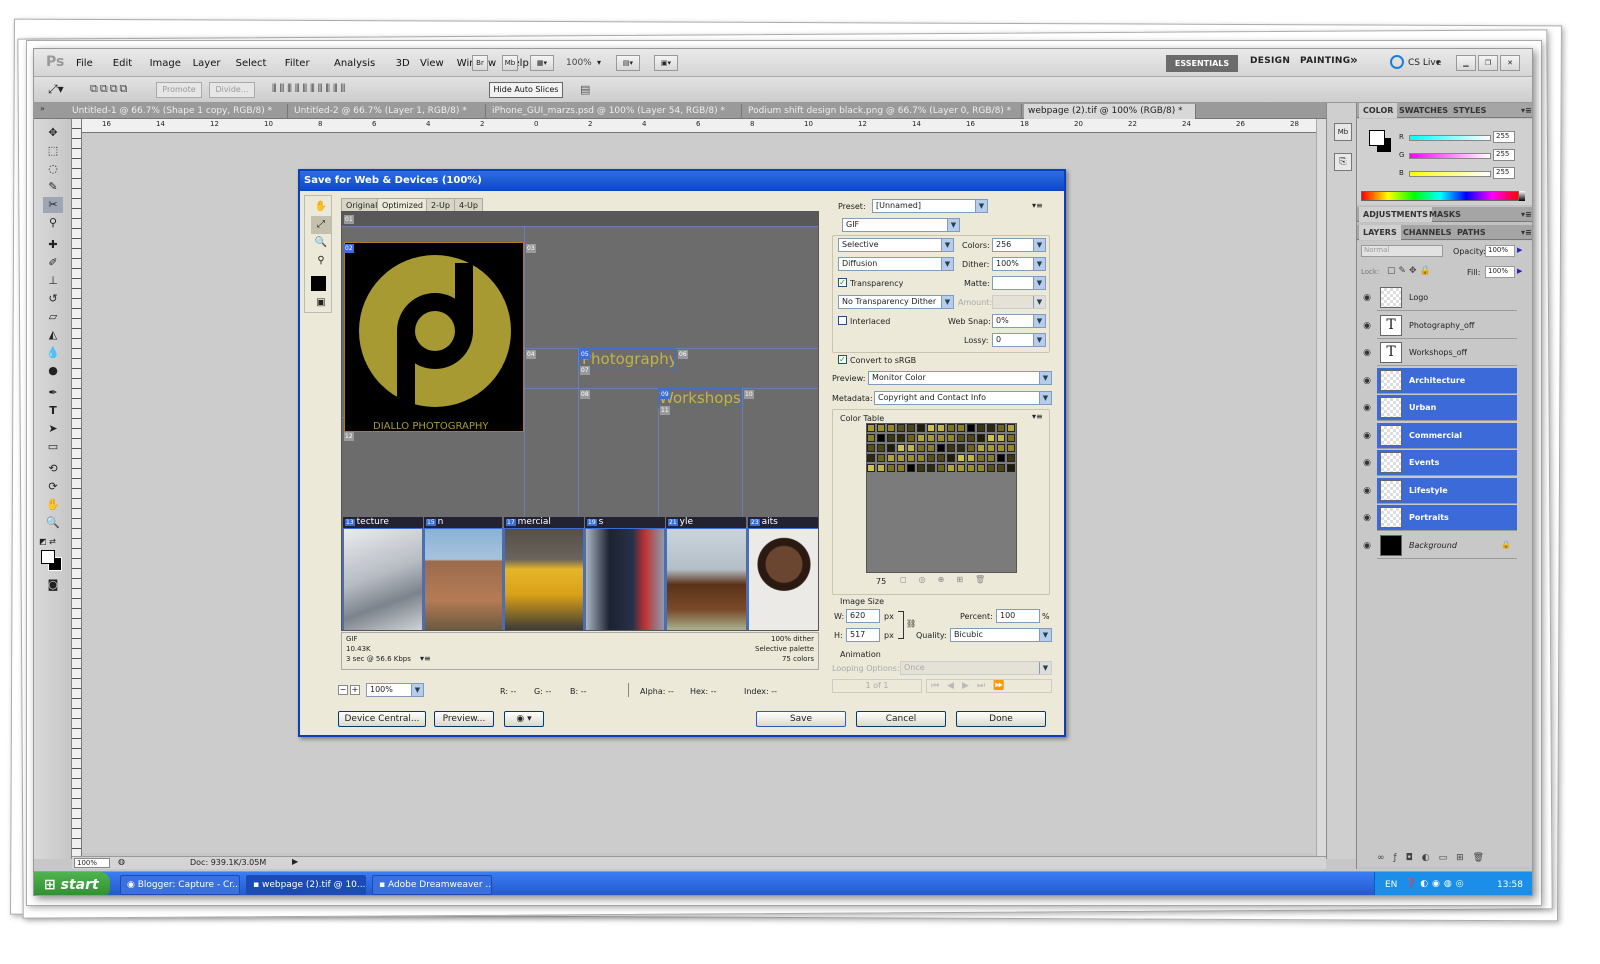  Describe the element at coordinates (1019, 283) in the screenshot. I see `matte-select: ▼` at that location.